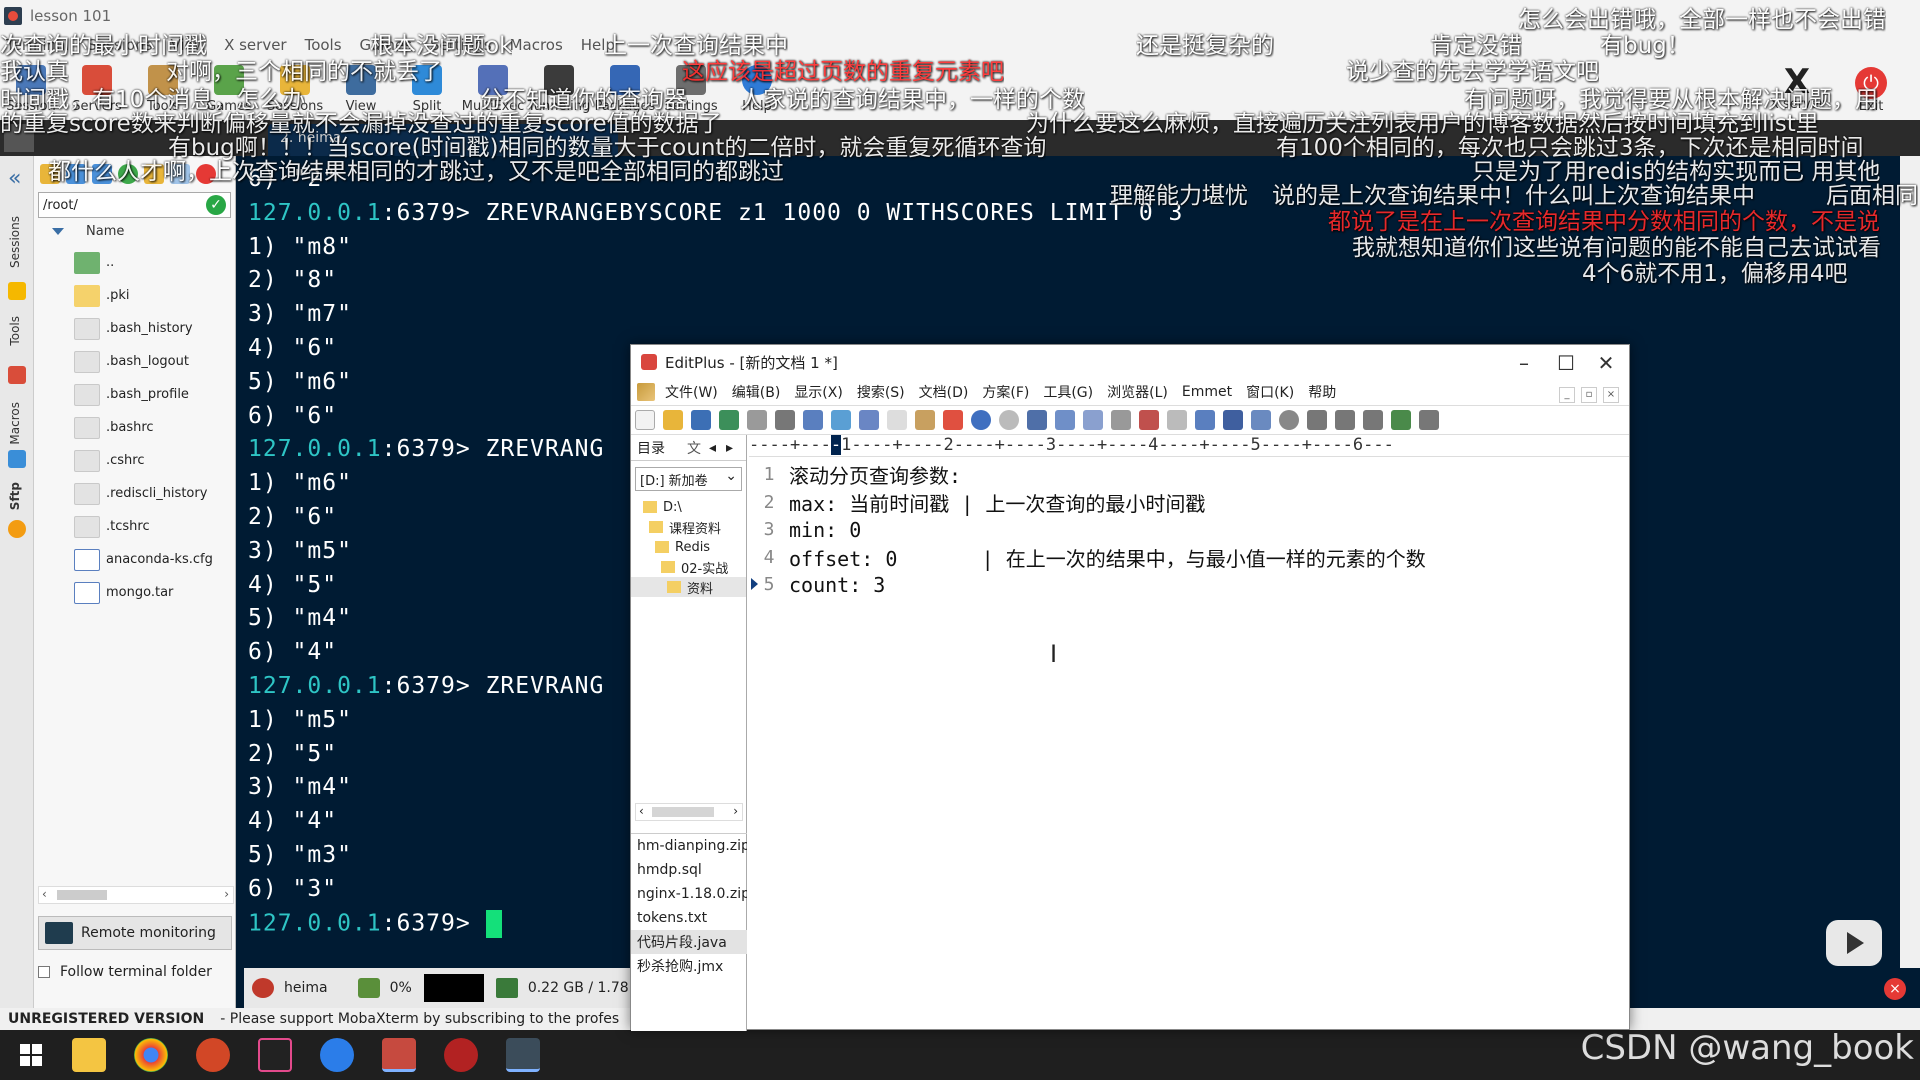 The width and height of the screenshot is (1920, 1080). Describe the element at coordinates (89, 1055) in the screenshot. I see `file-explorer-icon` at that location.